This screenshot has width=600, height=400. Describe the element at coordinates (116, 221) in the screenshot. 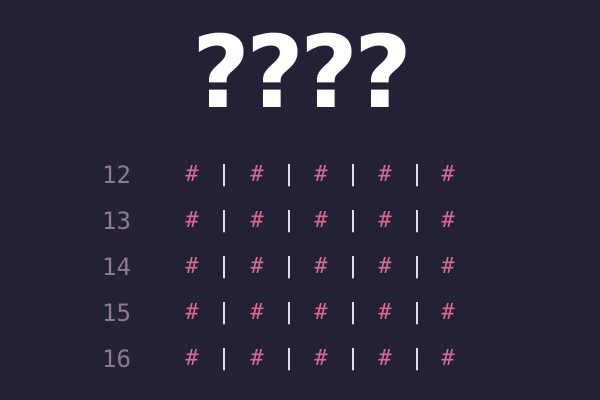

I see `line-number: 13` at that location.